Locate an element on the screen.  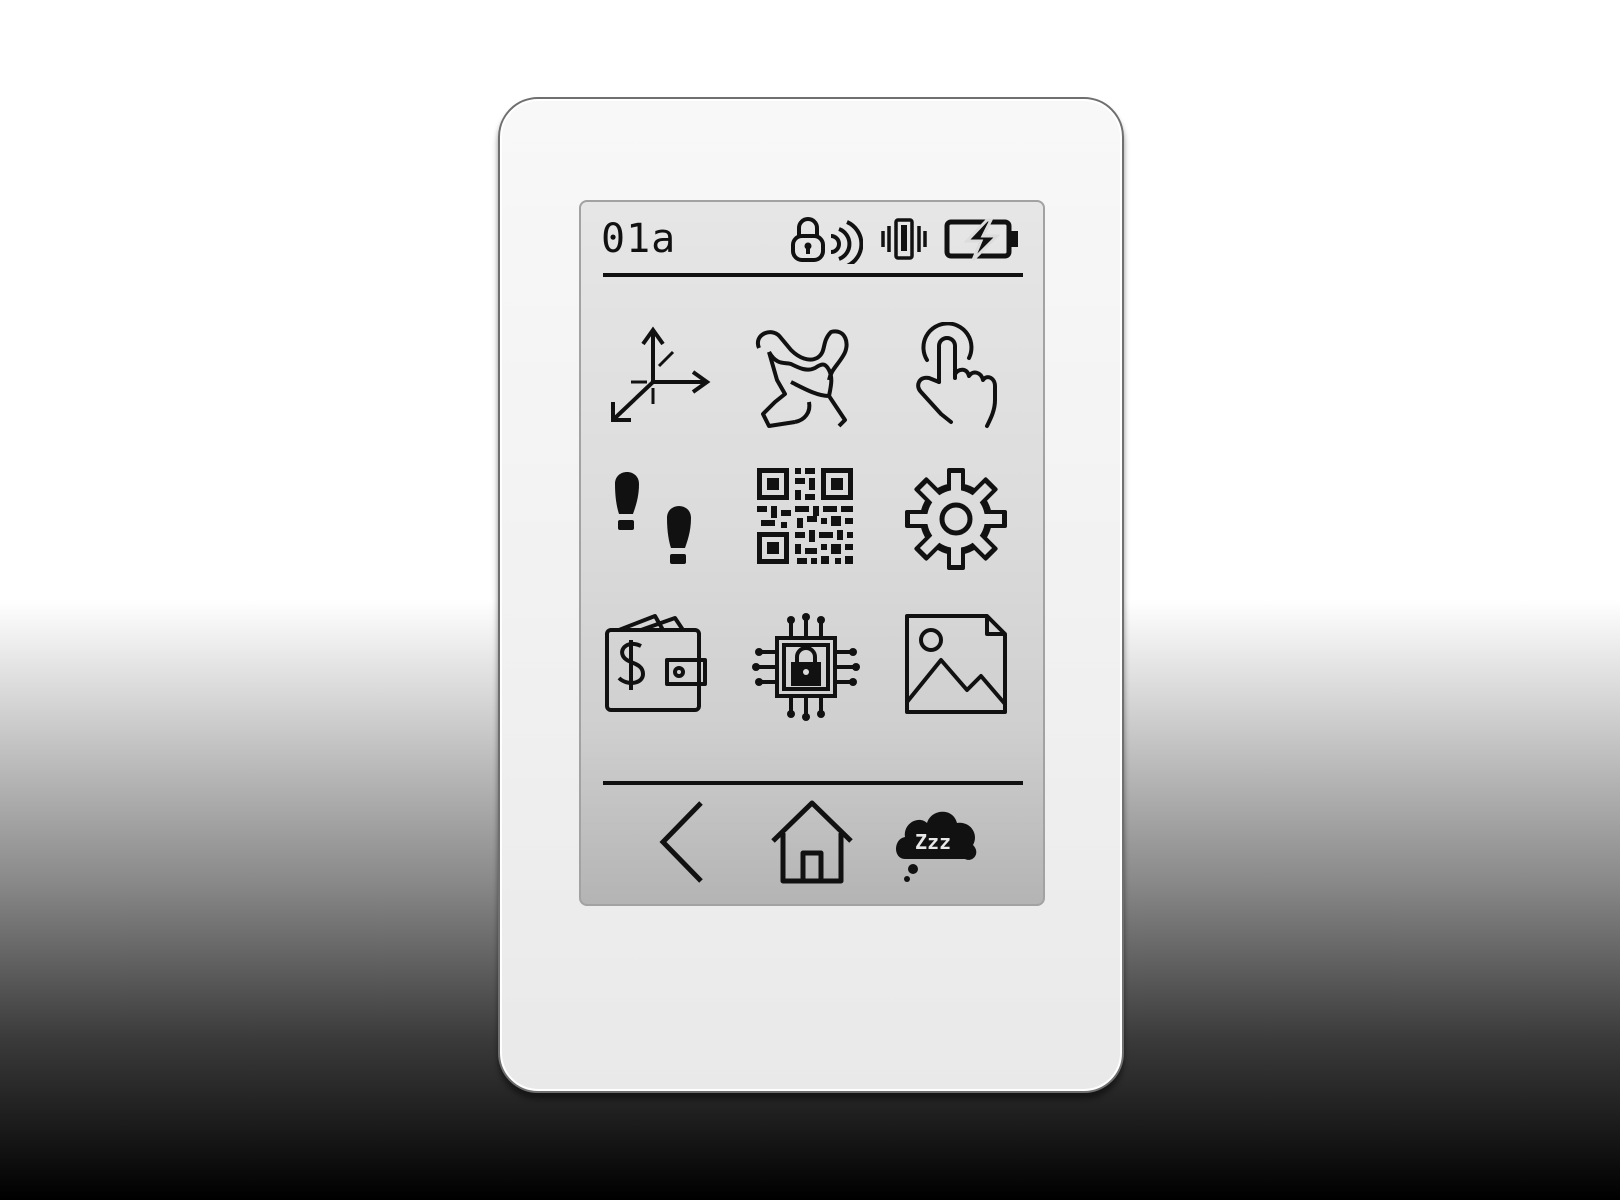
settings-gear-icon is located at coordinates (956, 519).